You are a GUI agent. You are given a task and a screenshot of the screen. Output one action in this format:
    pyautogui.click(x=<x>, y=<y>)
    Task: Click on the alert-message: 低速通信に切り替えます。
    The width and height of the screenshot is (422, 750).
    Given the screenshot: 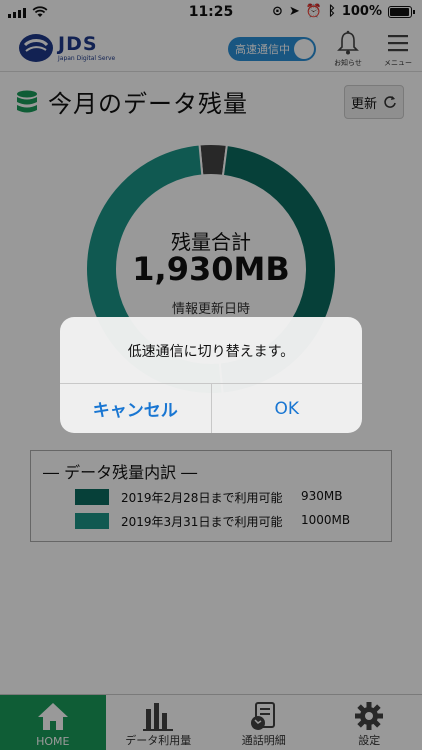 What is the action you would take?
    pyautogui.click(x=211, y=352)
    